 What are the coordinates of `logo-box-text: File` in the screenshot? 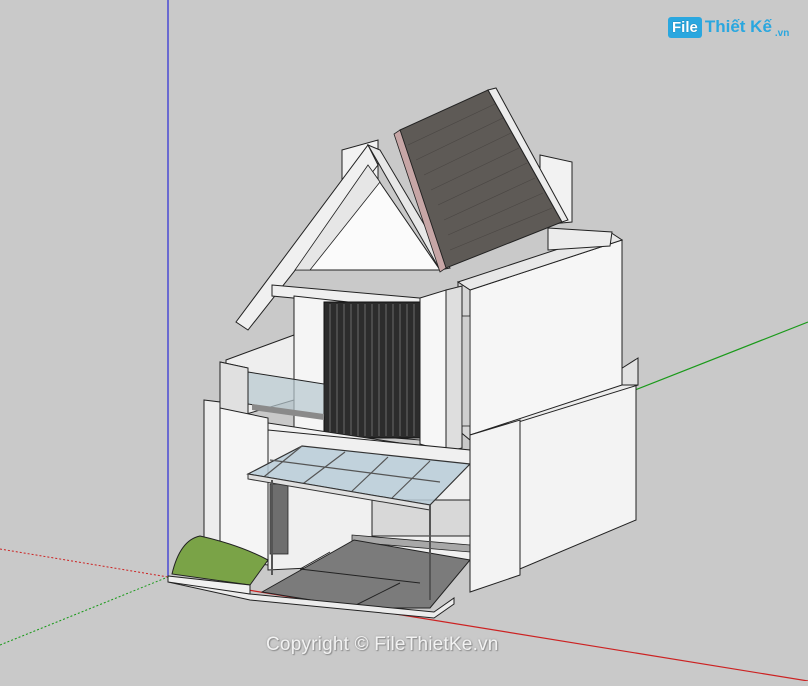 It's located at (685, 27).